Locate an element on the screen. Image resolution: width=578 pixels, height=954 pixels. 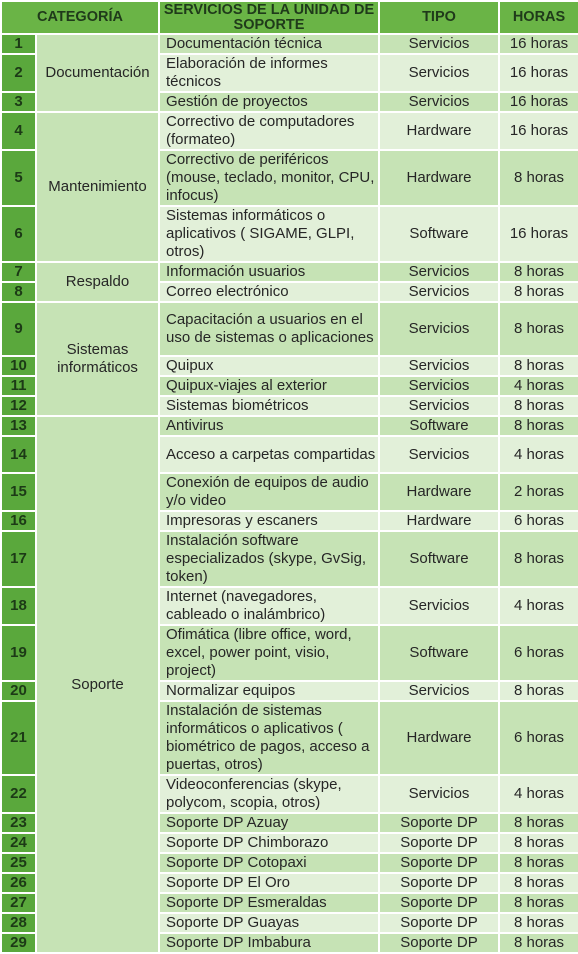
row-number: 23 is located at coordinates (18, 823).